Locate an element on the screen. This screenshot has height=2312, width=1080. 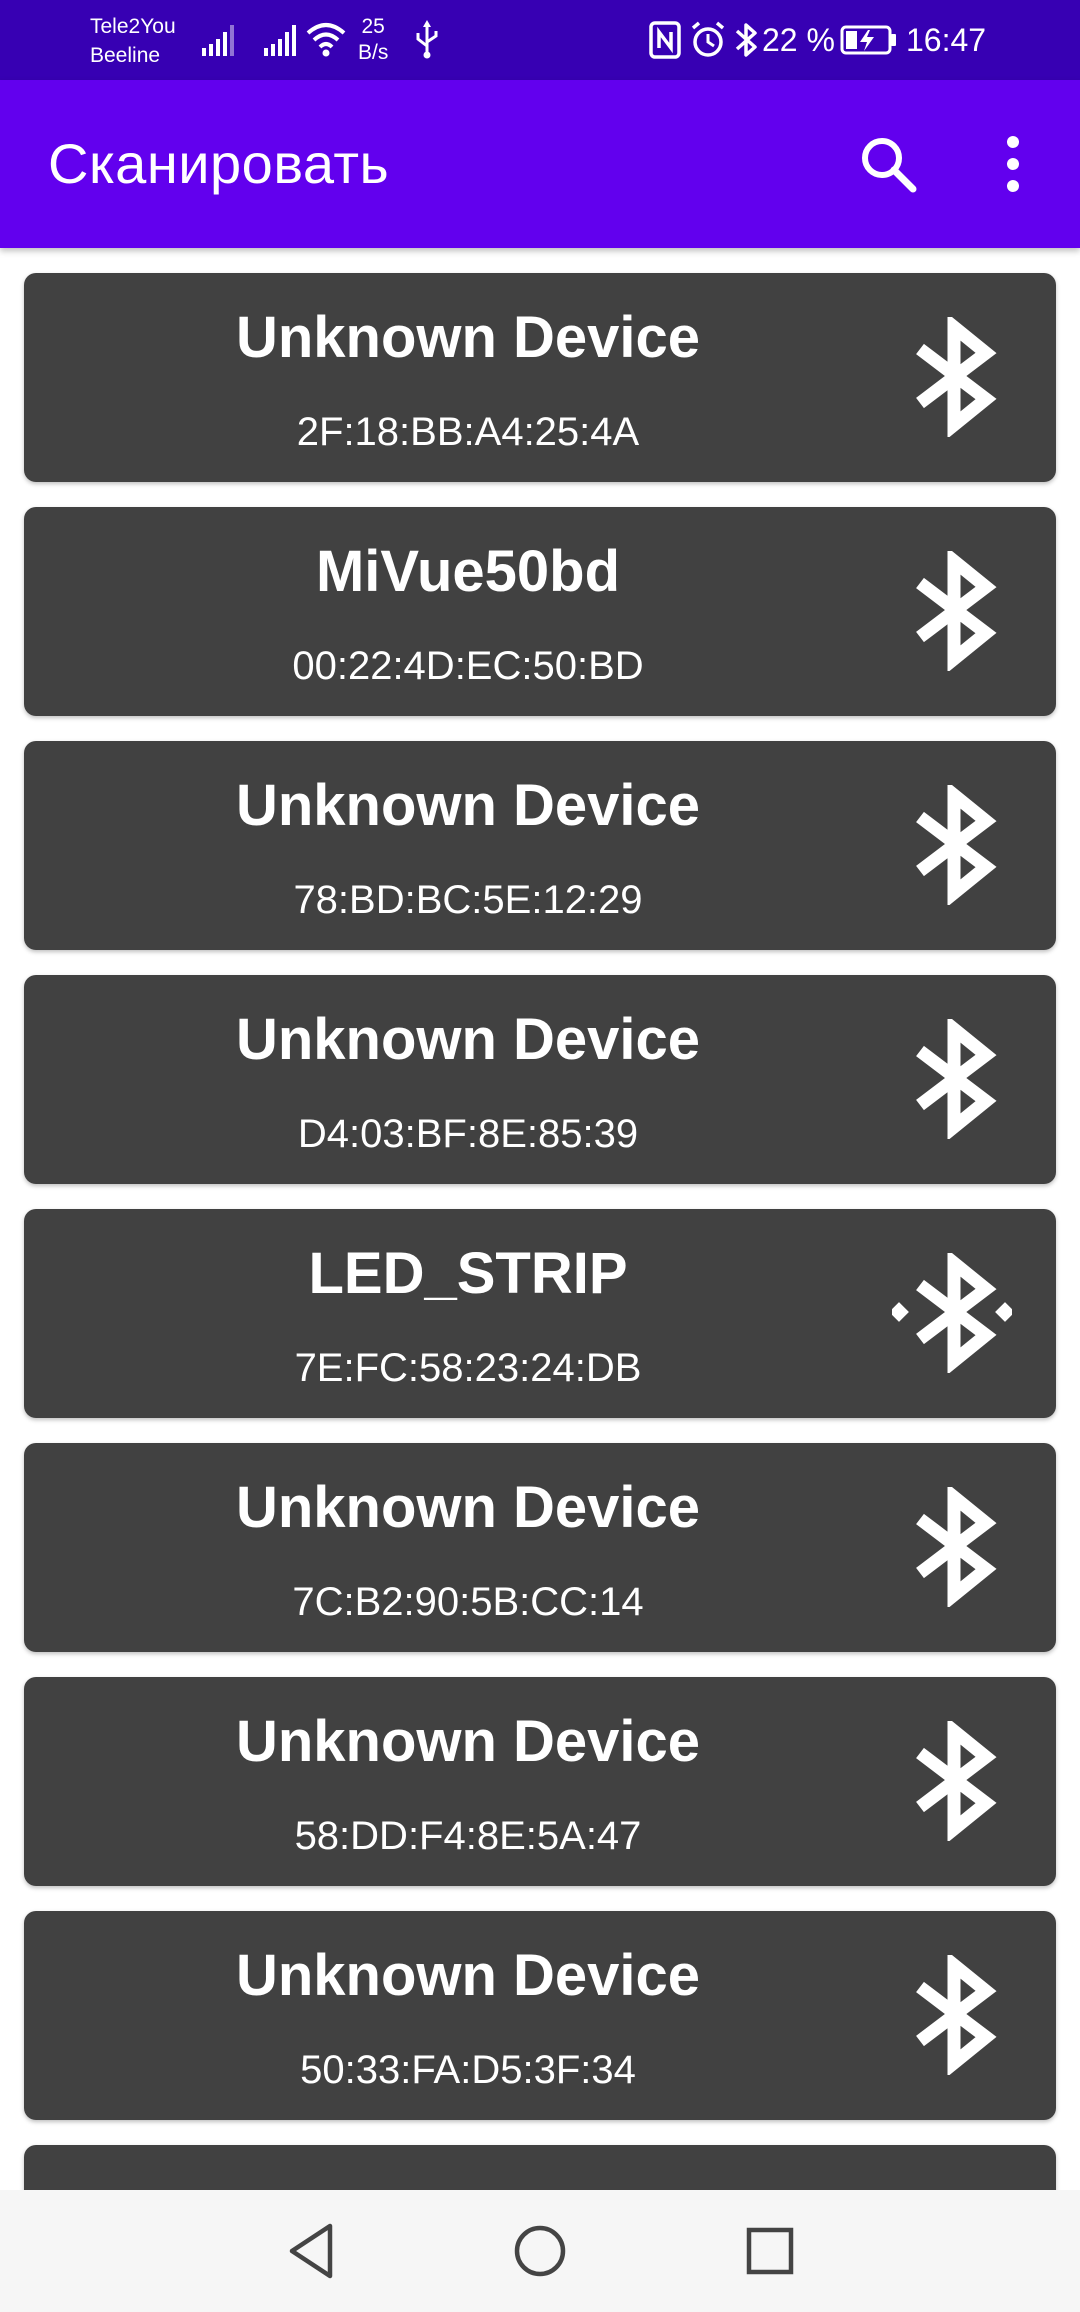
alarm-icon is located at coordinates (708, 39).